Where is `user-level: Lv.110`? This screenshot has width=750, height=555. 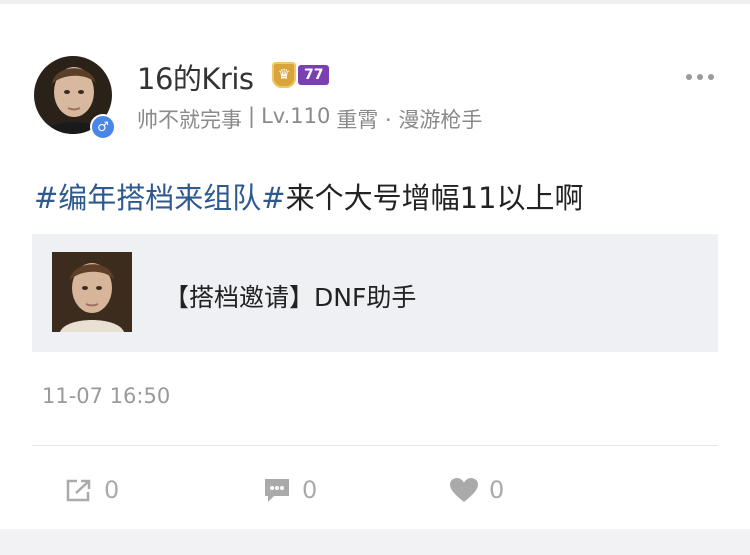
user-level: Lv.110 is located at coordinates (296, 116).